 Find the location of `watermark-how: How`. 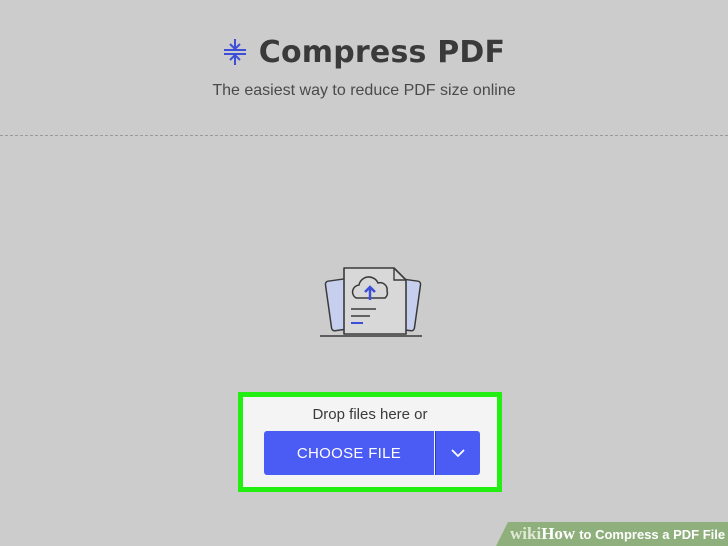

watermark-how: How is located at coordinates (558, 533).